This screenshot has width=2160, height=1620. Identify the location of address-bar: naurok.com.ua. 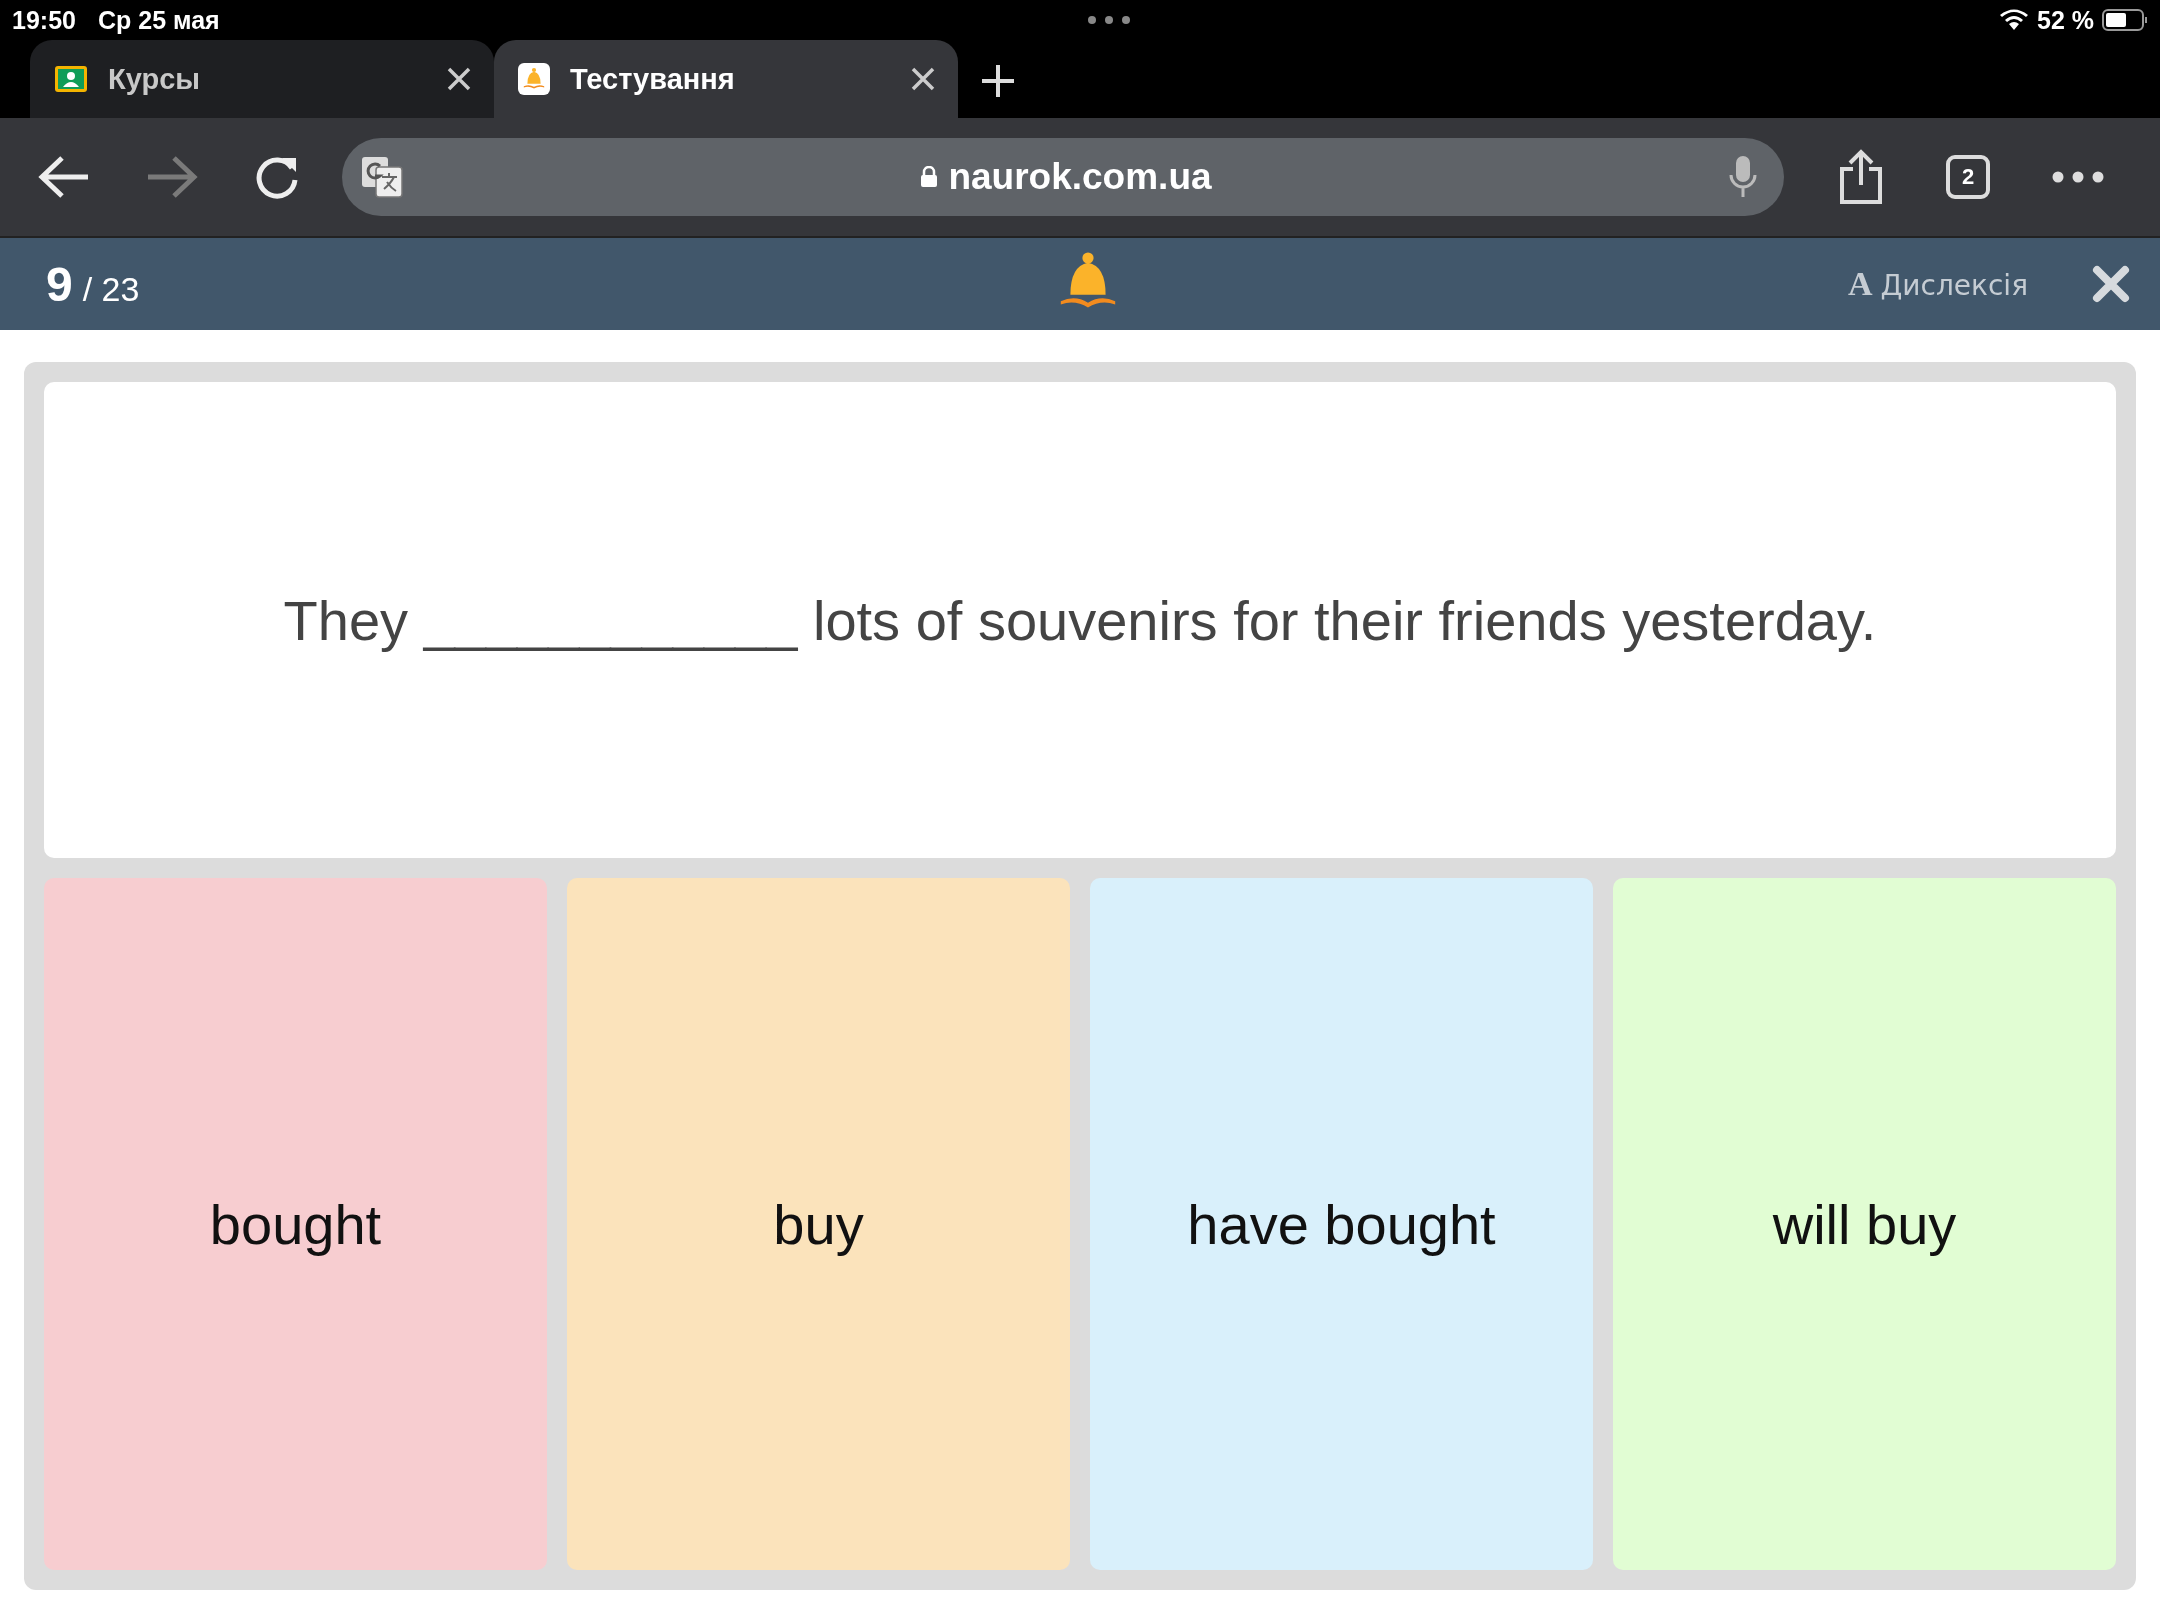
(1063, 177).